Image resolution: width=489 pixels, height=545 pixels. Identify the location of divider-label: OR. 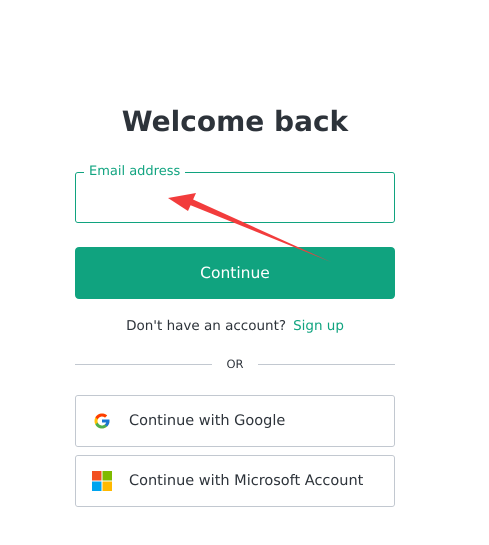
(235, 364).